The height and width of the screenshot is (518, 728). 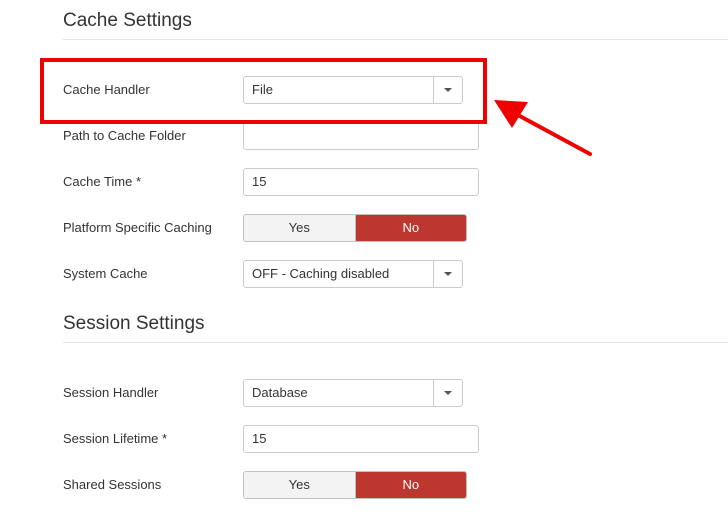 I want to click on shared-sessions-yes-button: Yes, so click(x=300, y=485).